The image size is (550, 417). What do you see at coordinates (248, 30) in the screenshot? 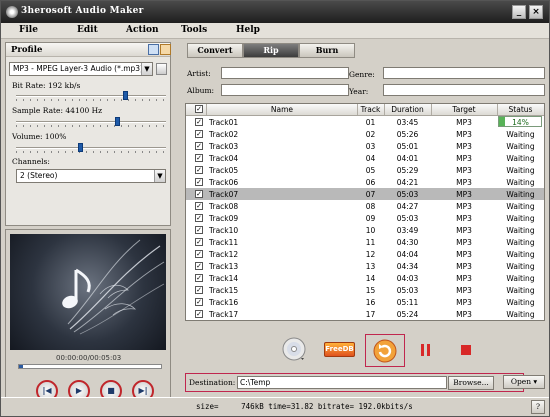
I see `menu-help: Help` at bounding box center [248, 30].